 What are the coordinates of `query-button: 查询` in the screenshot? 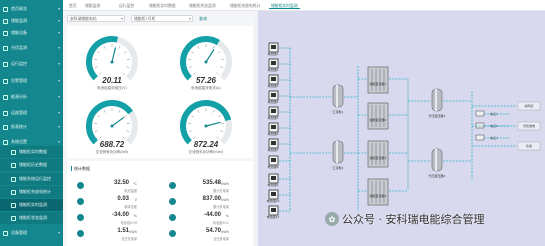 It's located at (203, 18).